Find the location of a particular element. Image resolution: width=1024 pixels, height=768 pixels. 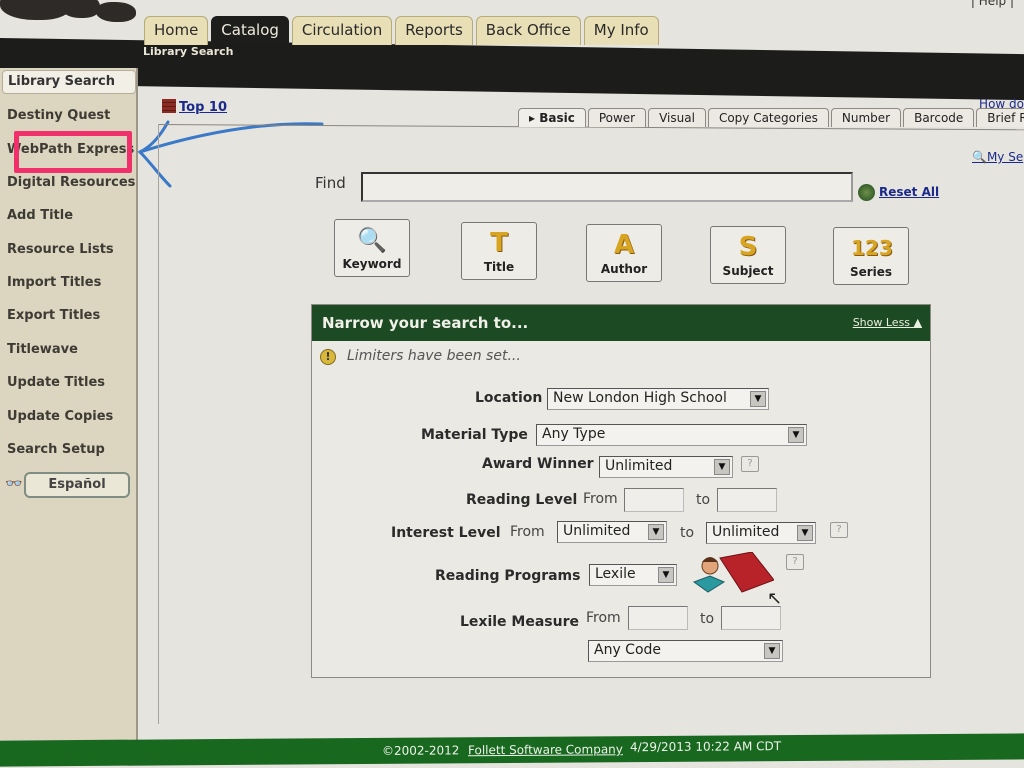

series-search-button: 123 Series is located at coordinates (871, 256).